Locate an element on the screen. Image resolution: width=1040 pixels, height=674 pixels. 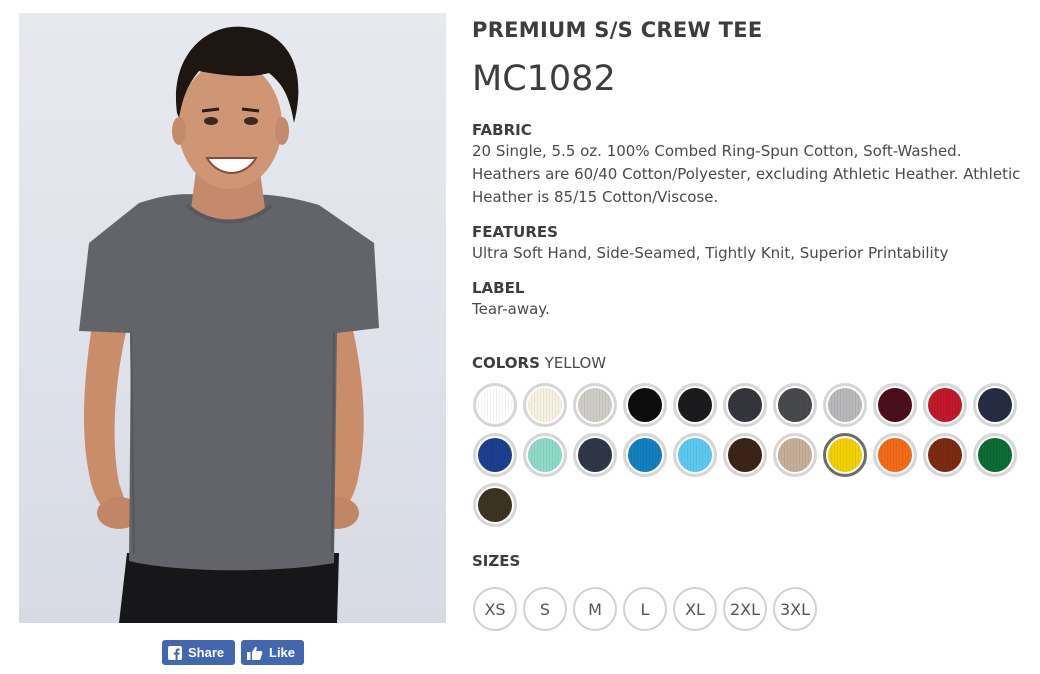
selected-color-name: YELLOW is located at coordinates (575, 363).